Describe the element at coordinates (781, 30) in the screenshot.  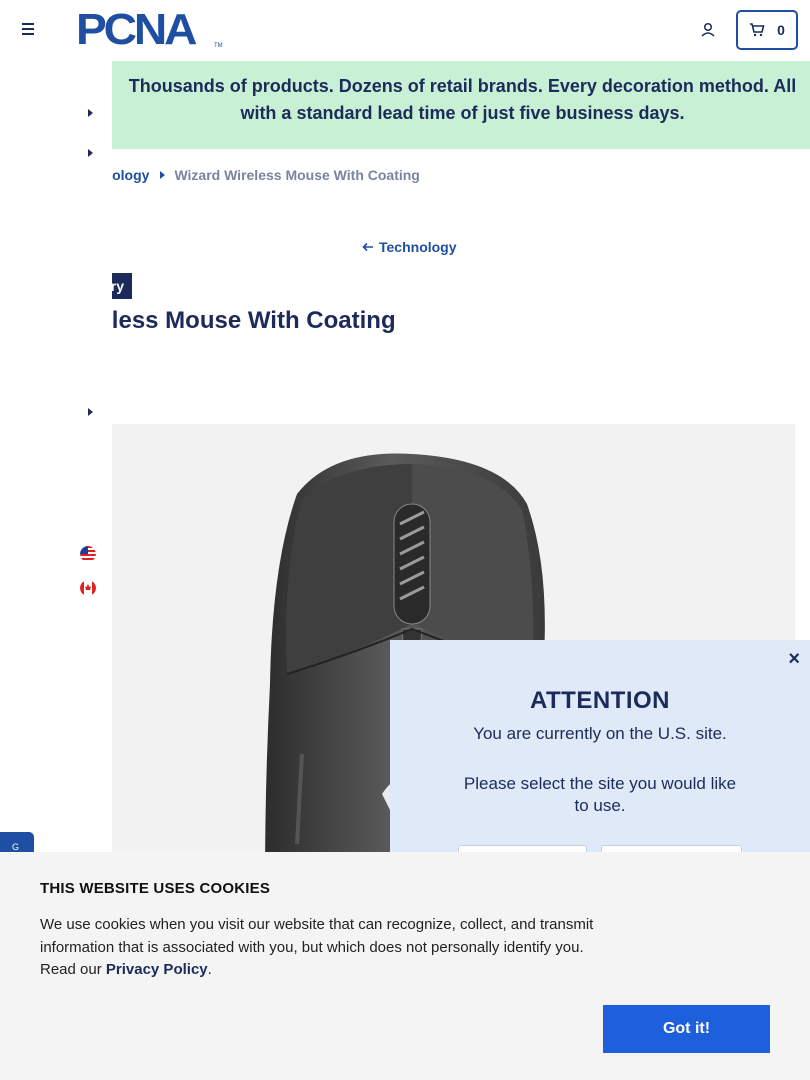
I see `cart-count: 0` at that location.